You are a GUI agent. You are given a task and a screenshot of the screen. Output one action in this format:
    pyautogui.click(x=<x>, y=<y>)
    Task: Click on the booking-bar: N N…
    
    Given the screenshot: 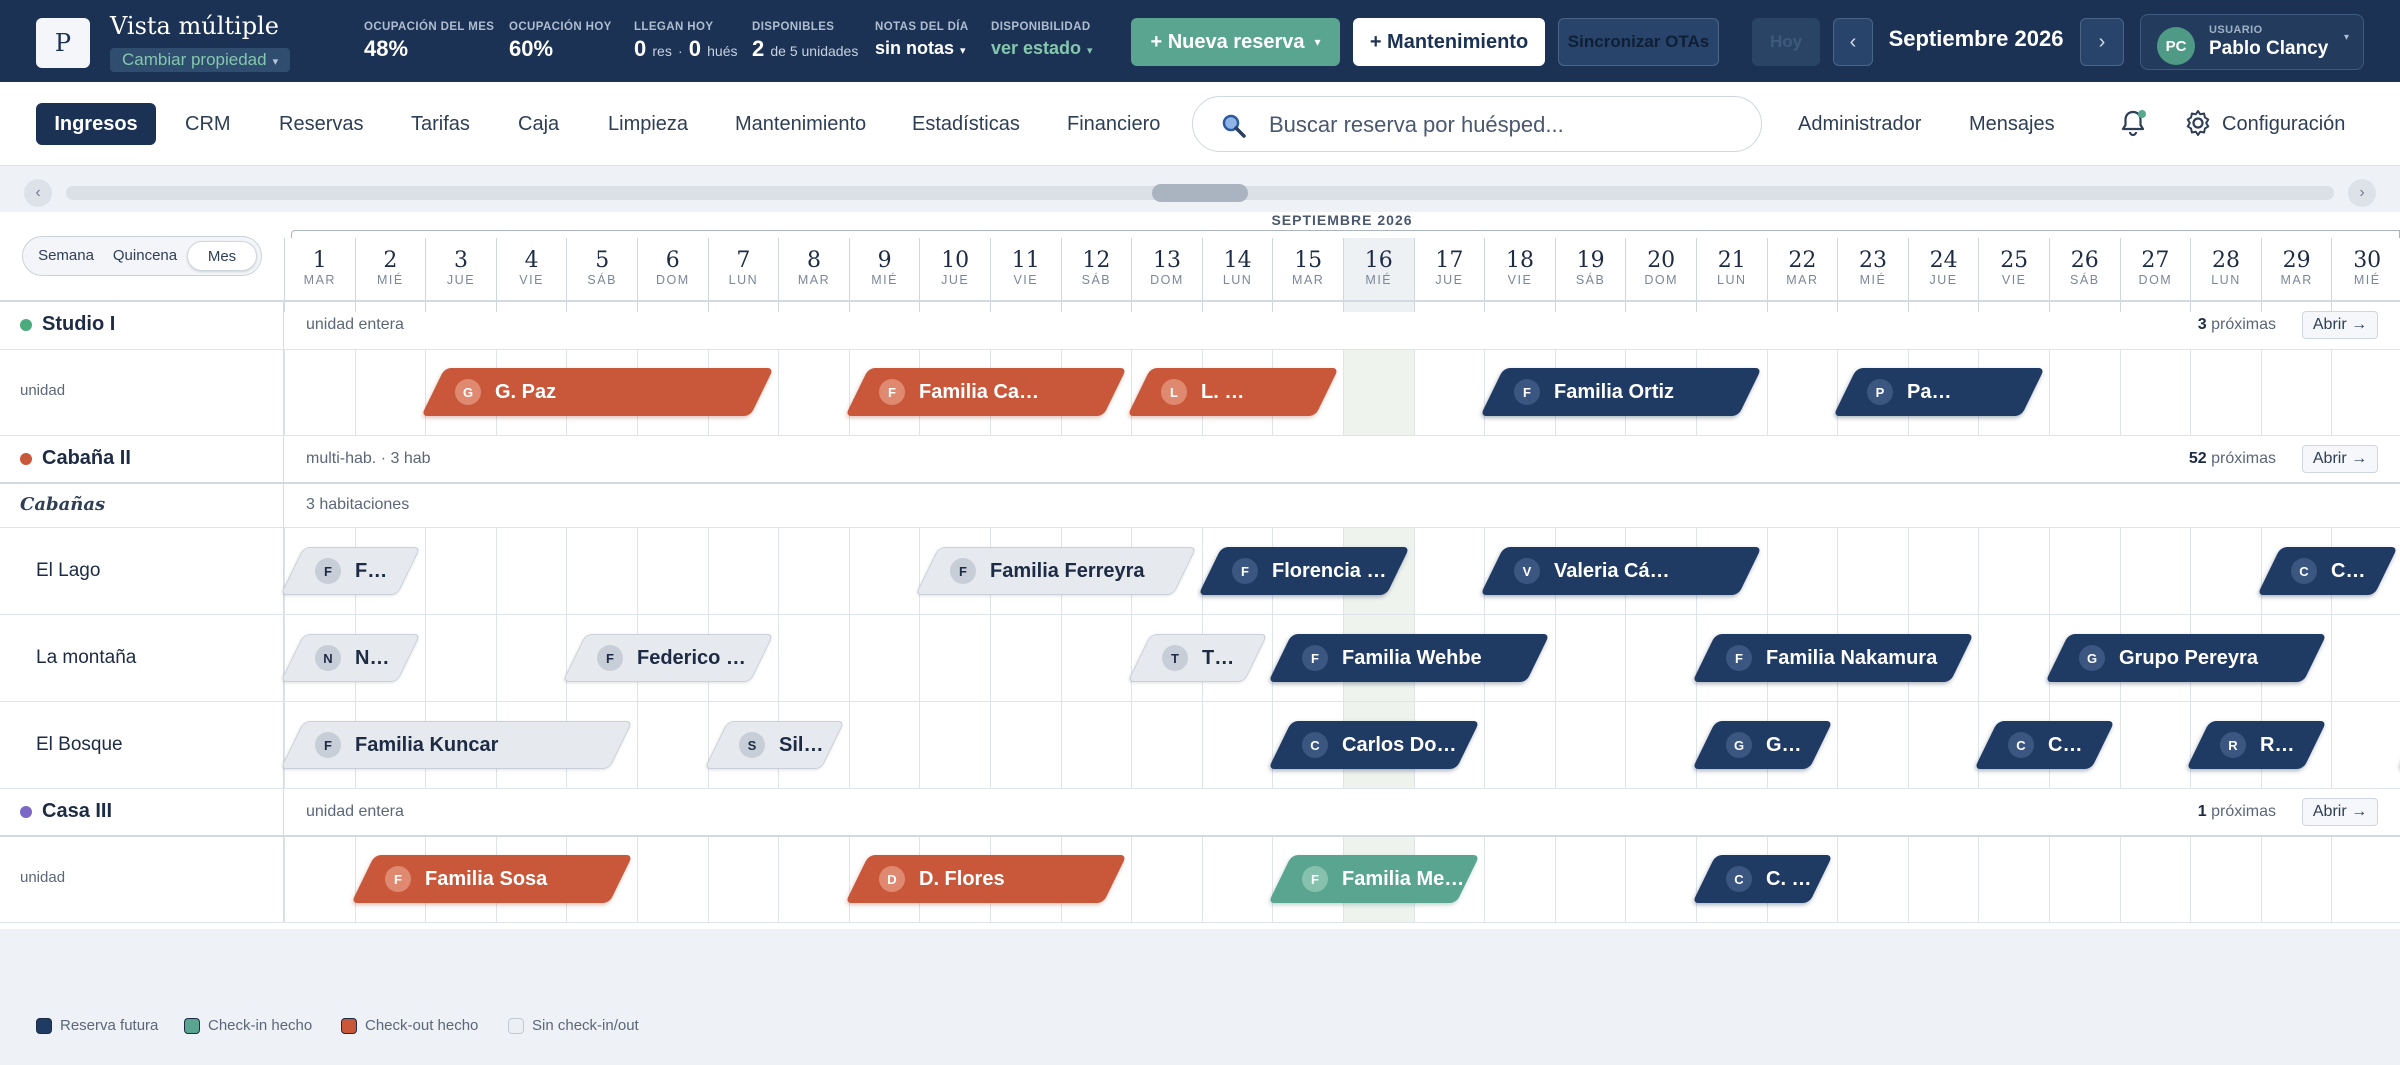 What is the action you would take?
    pyautogui.click(x=350, y=657)
    